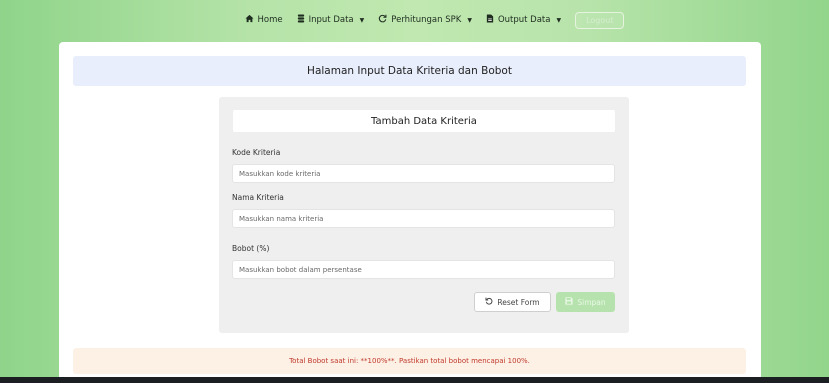 This screenshot has width=829, height=383. I want to click on kode-kriteria-label: Kode Kriteria, so click(256, 152).